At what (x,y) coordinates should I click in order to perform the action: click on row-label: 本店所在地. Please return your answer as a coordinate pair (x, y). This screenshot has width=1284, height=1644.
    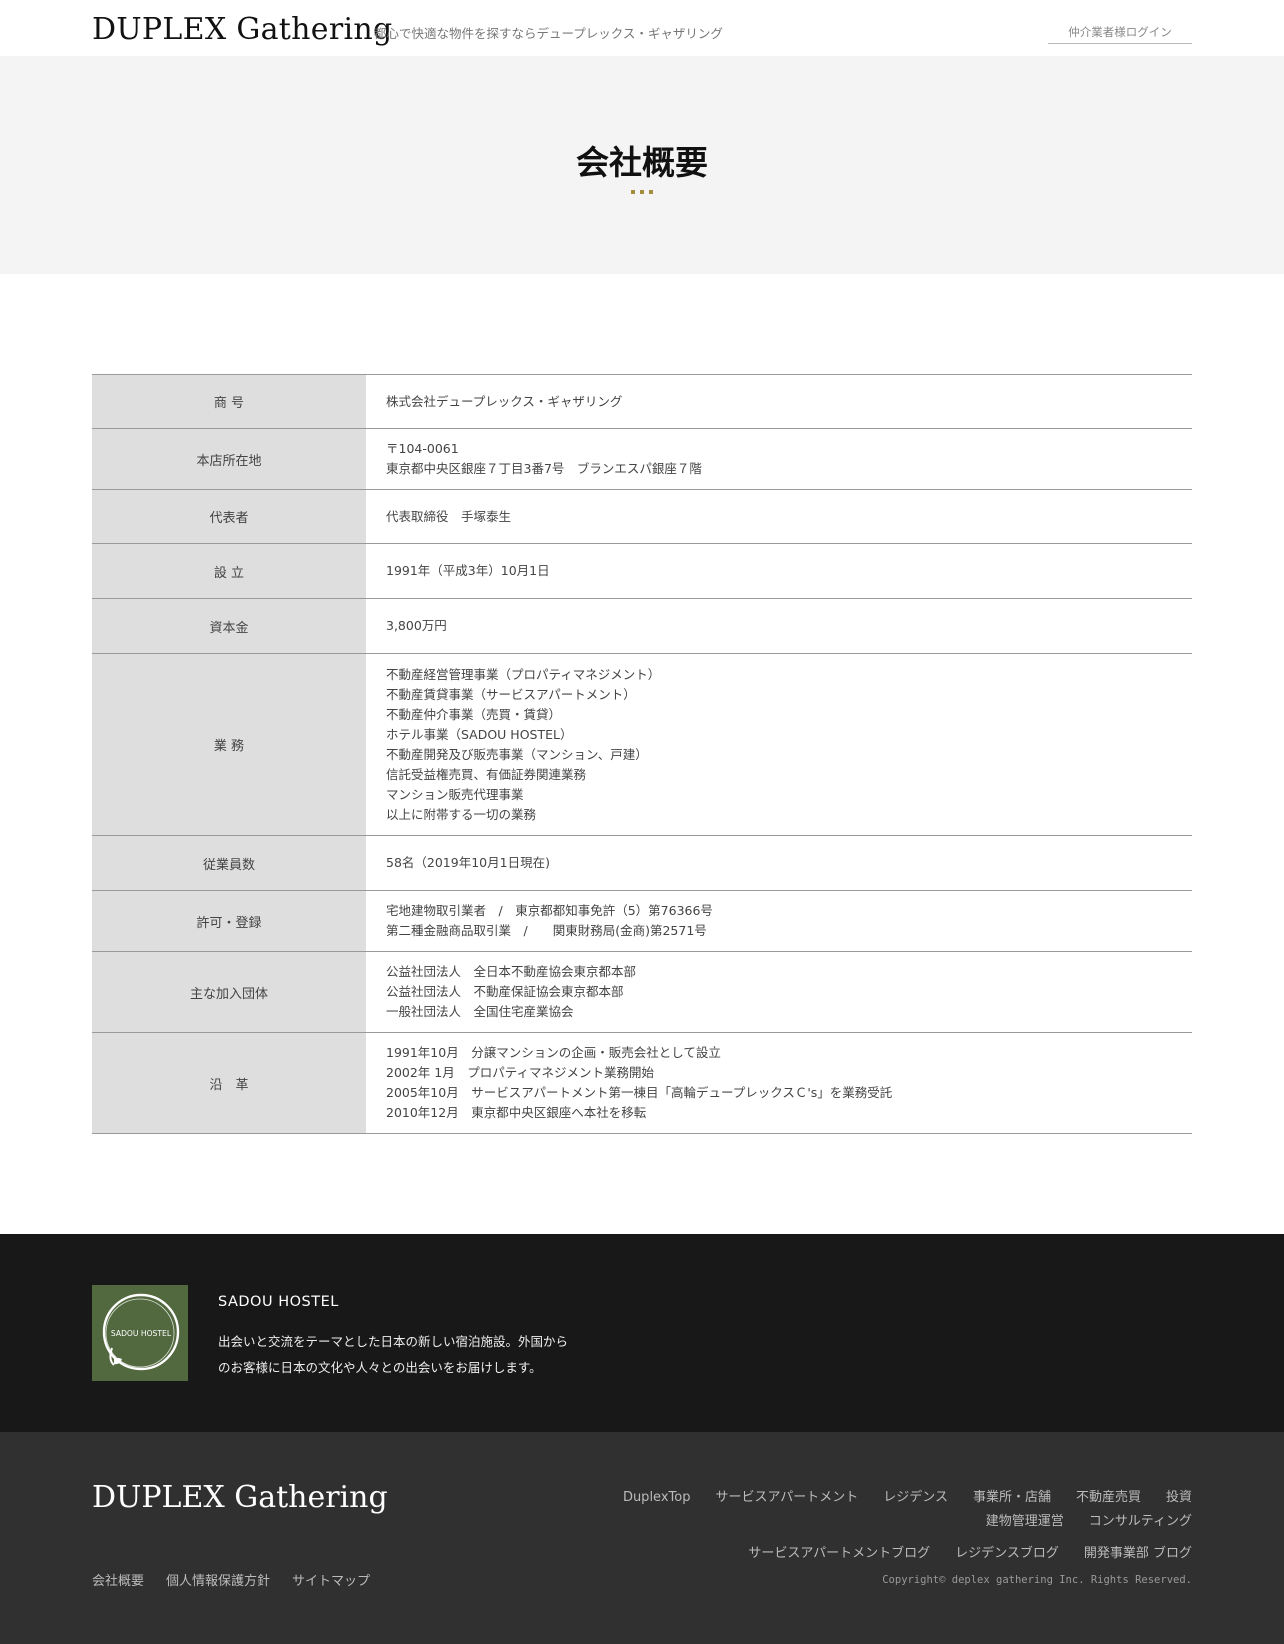
    Looking at the image, I should click on (229, 459).